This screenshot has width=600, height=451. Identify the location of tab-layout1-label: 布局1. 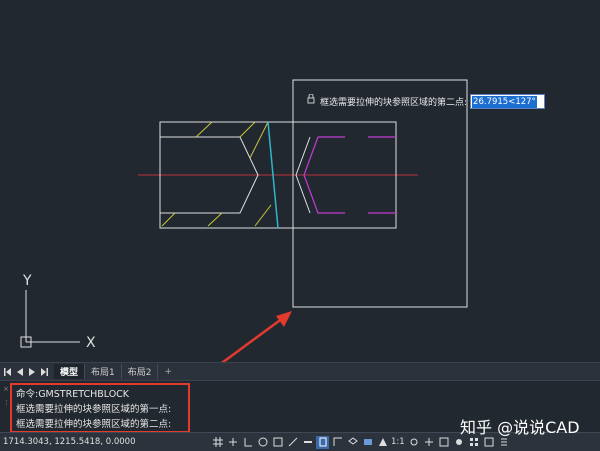
(103, 373).